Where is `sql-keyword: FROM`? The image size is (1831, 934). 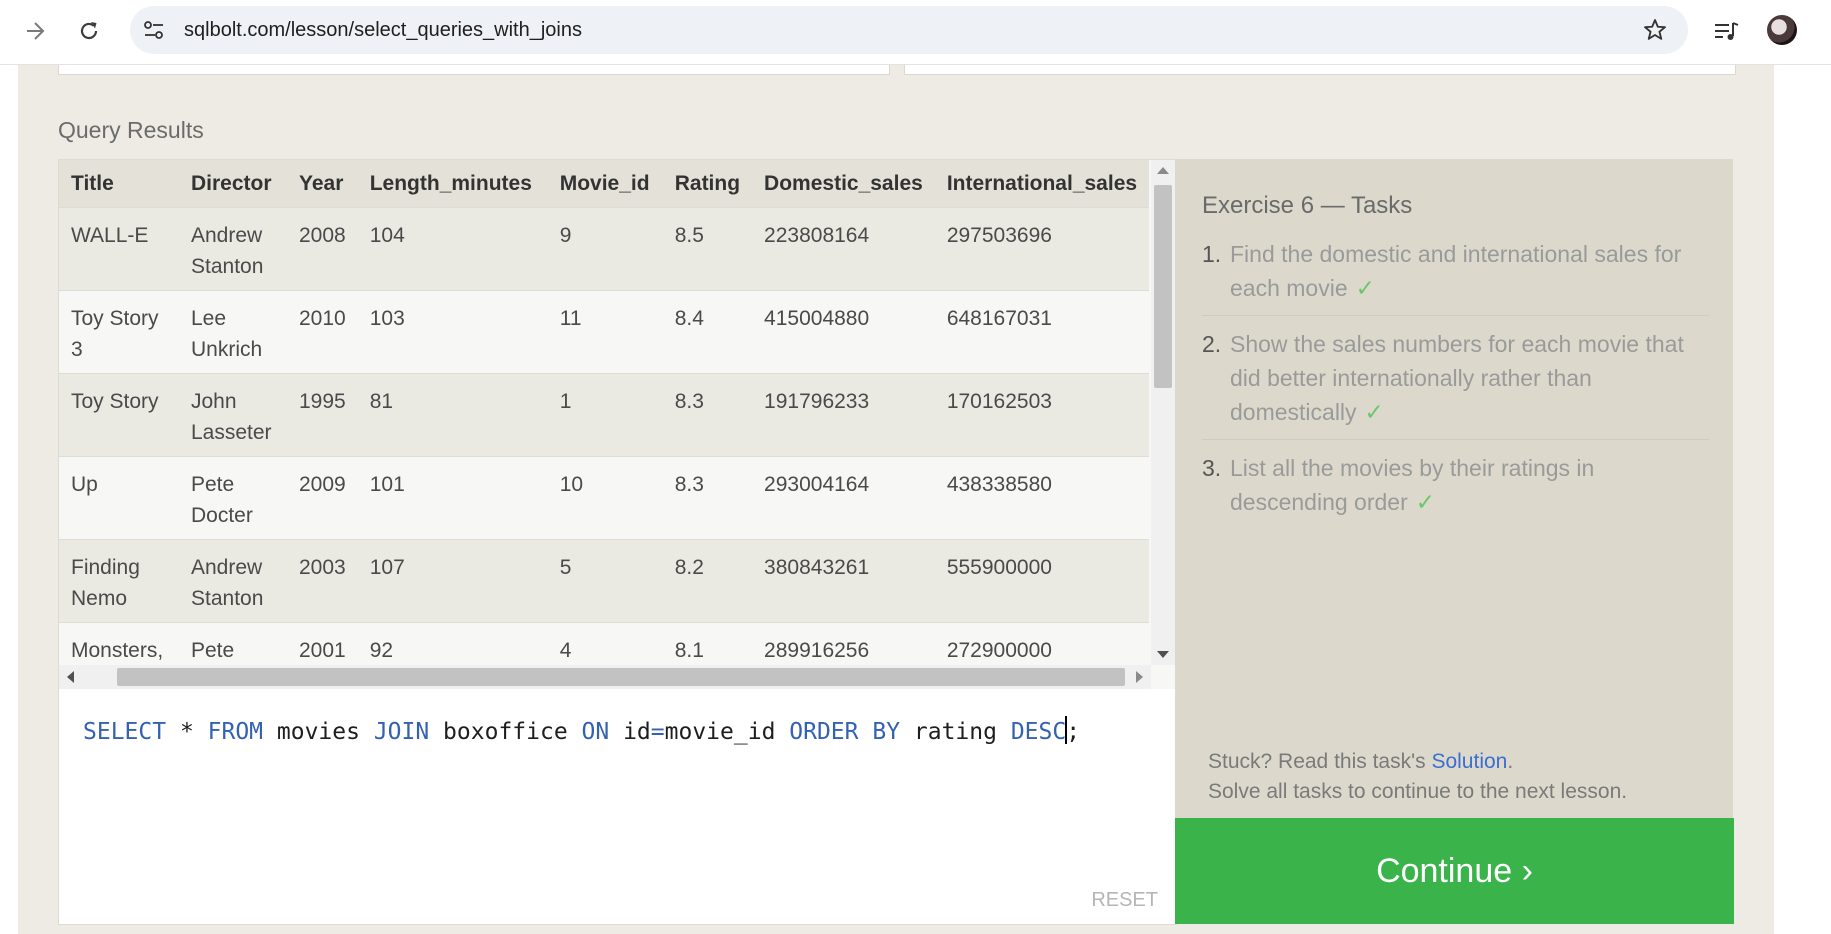
sql-keyword: FROM is located at coordinates (235, 732).